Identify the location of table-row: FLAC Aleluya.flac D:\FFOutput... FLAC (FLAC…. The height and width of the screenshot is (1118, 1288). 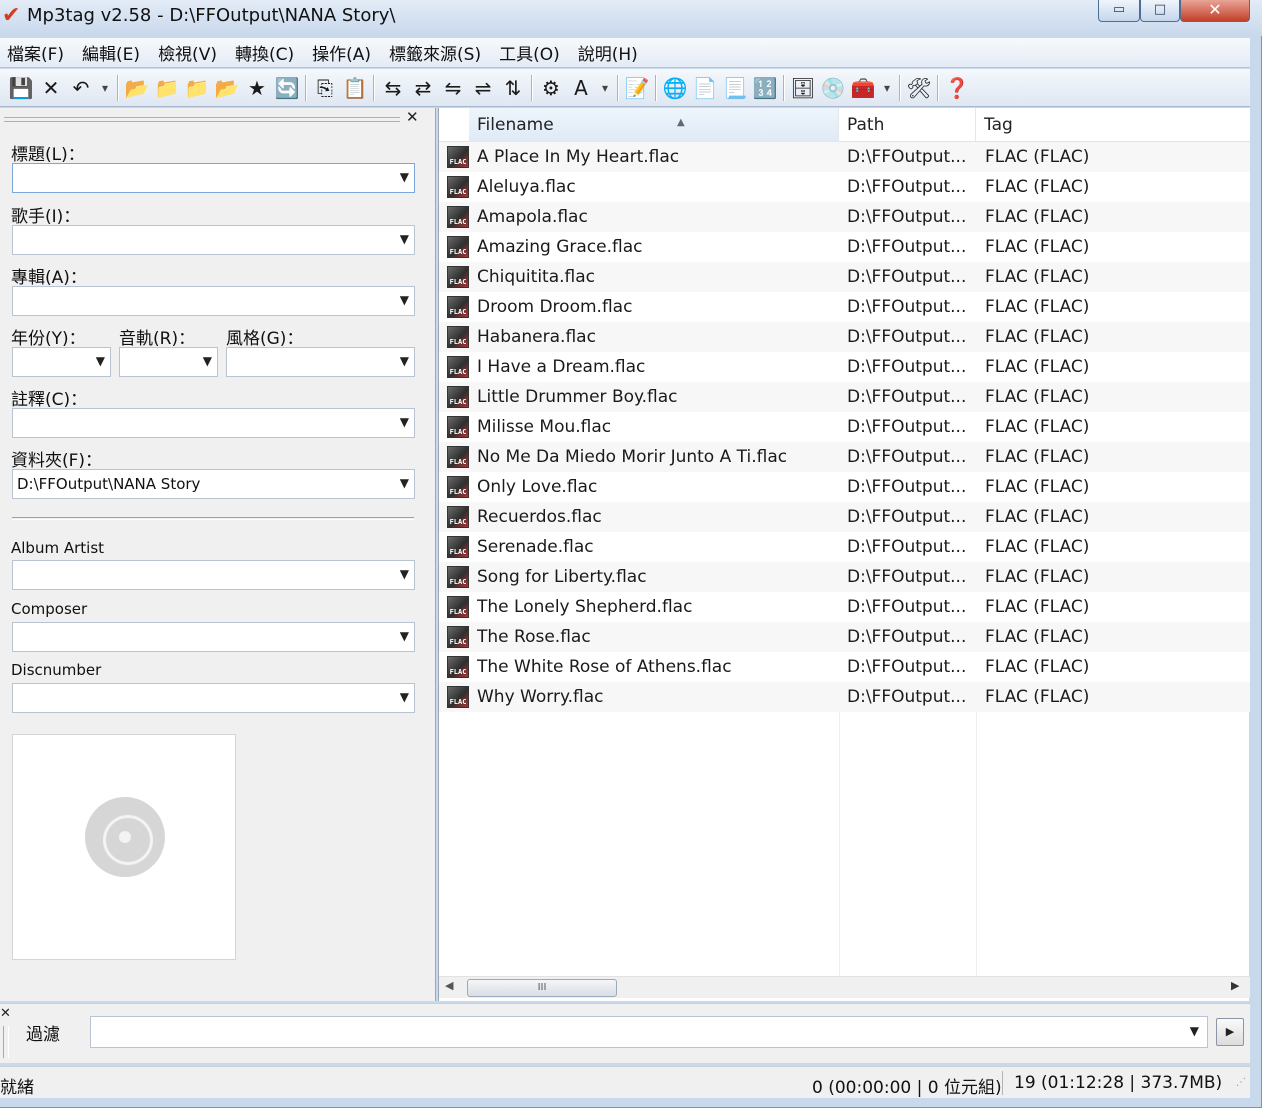
(844, 187).